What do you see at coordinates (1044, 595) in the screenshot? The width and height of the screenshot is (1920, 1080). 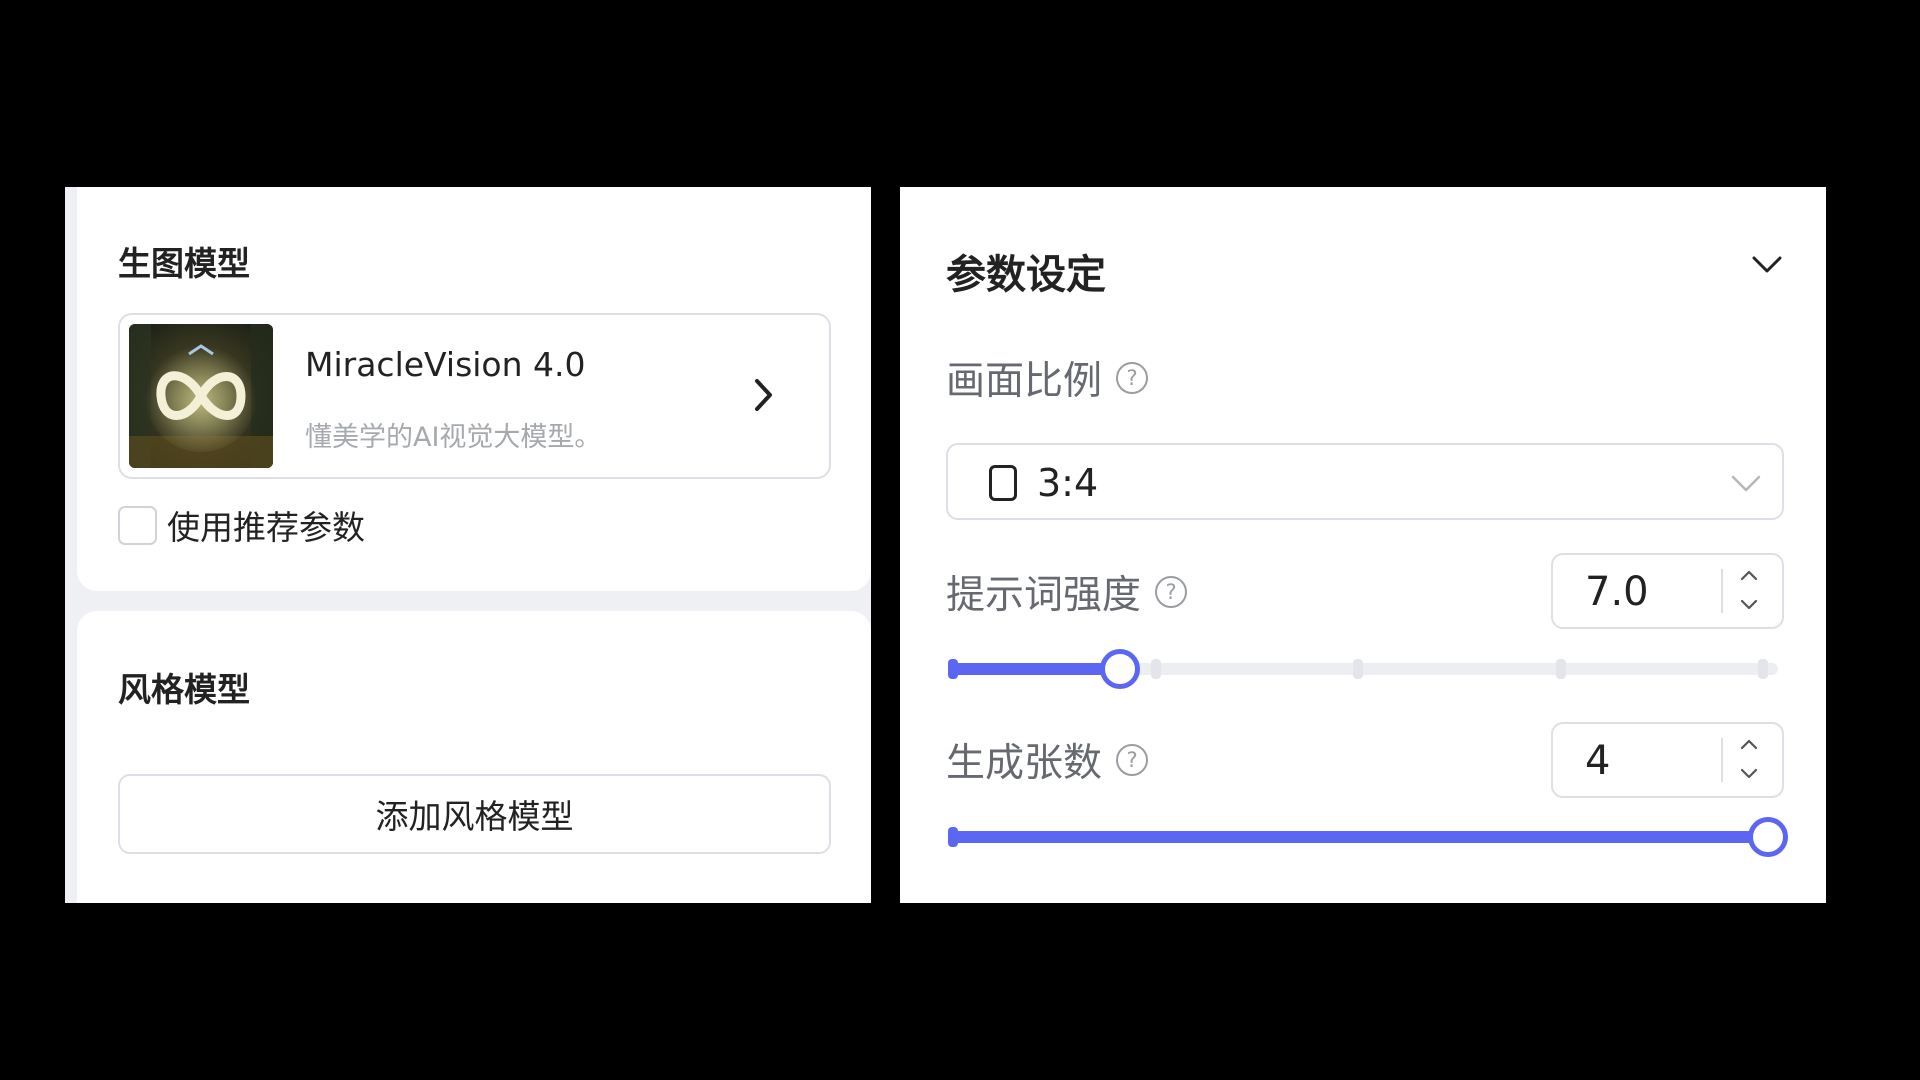 I see `prompt-strength-label-text: 提示词强度` at bounding box center [1044, 595].